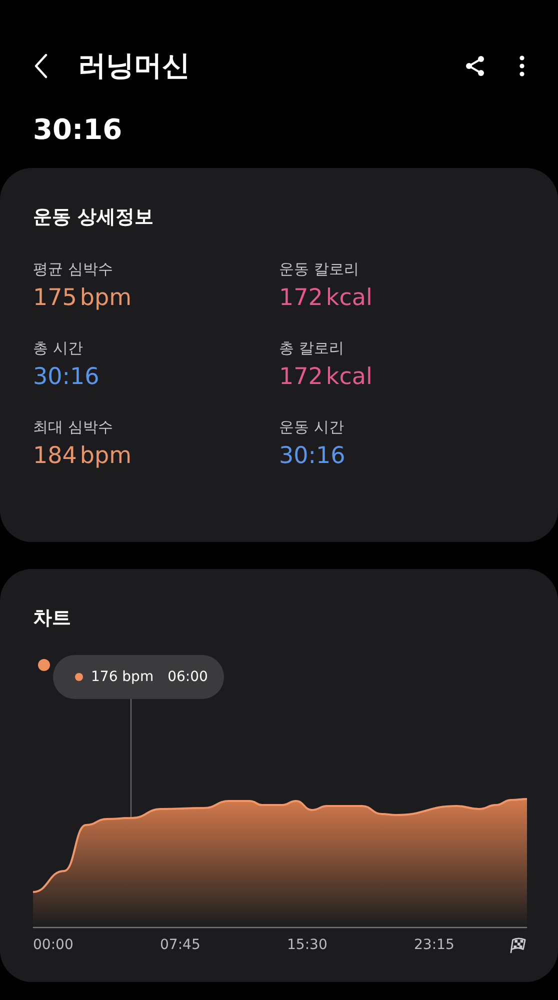  What do you see at coordinates (53, 946) in the screenshot?
I see `axis-label: 00:00` at bounding box center [53, 946].